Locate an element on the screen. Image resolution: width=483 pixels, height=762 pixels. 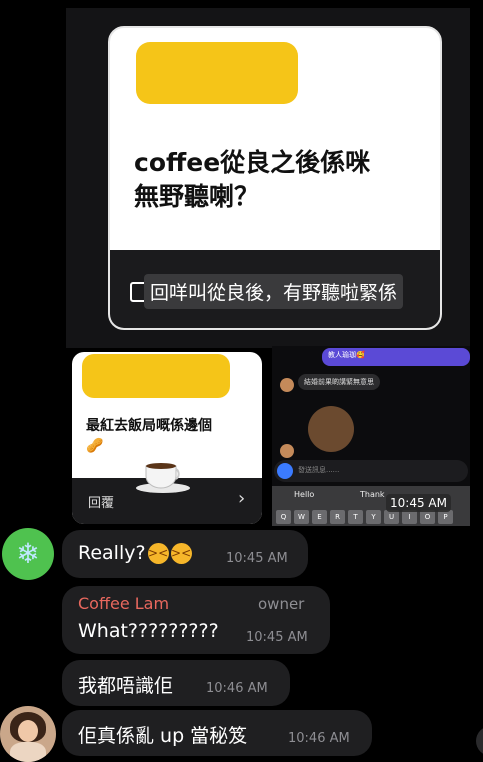
post-footer: 回咩叫從良後，有野聽啦緊係 is located at coordinates (275, 289).